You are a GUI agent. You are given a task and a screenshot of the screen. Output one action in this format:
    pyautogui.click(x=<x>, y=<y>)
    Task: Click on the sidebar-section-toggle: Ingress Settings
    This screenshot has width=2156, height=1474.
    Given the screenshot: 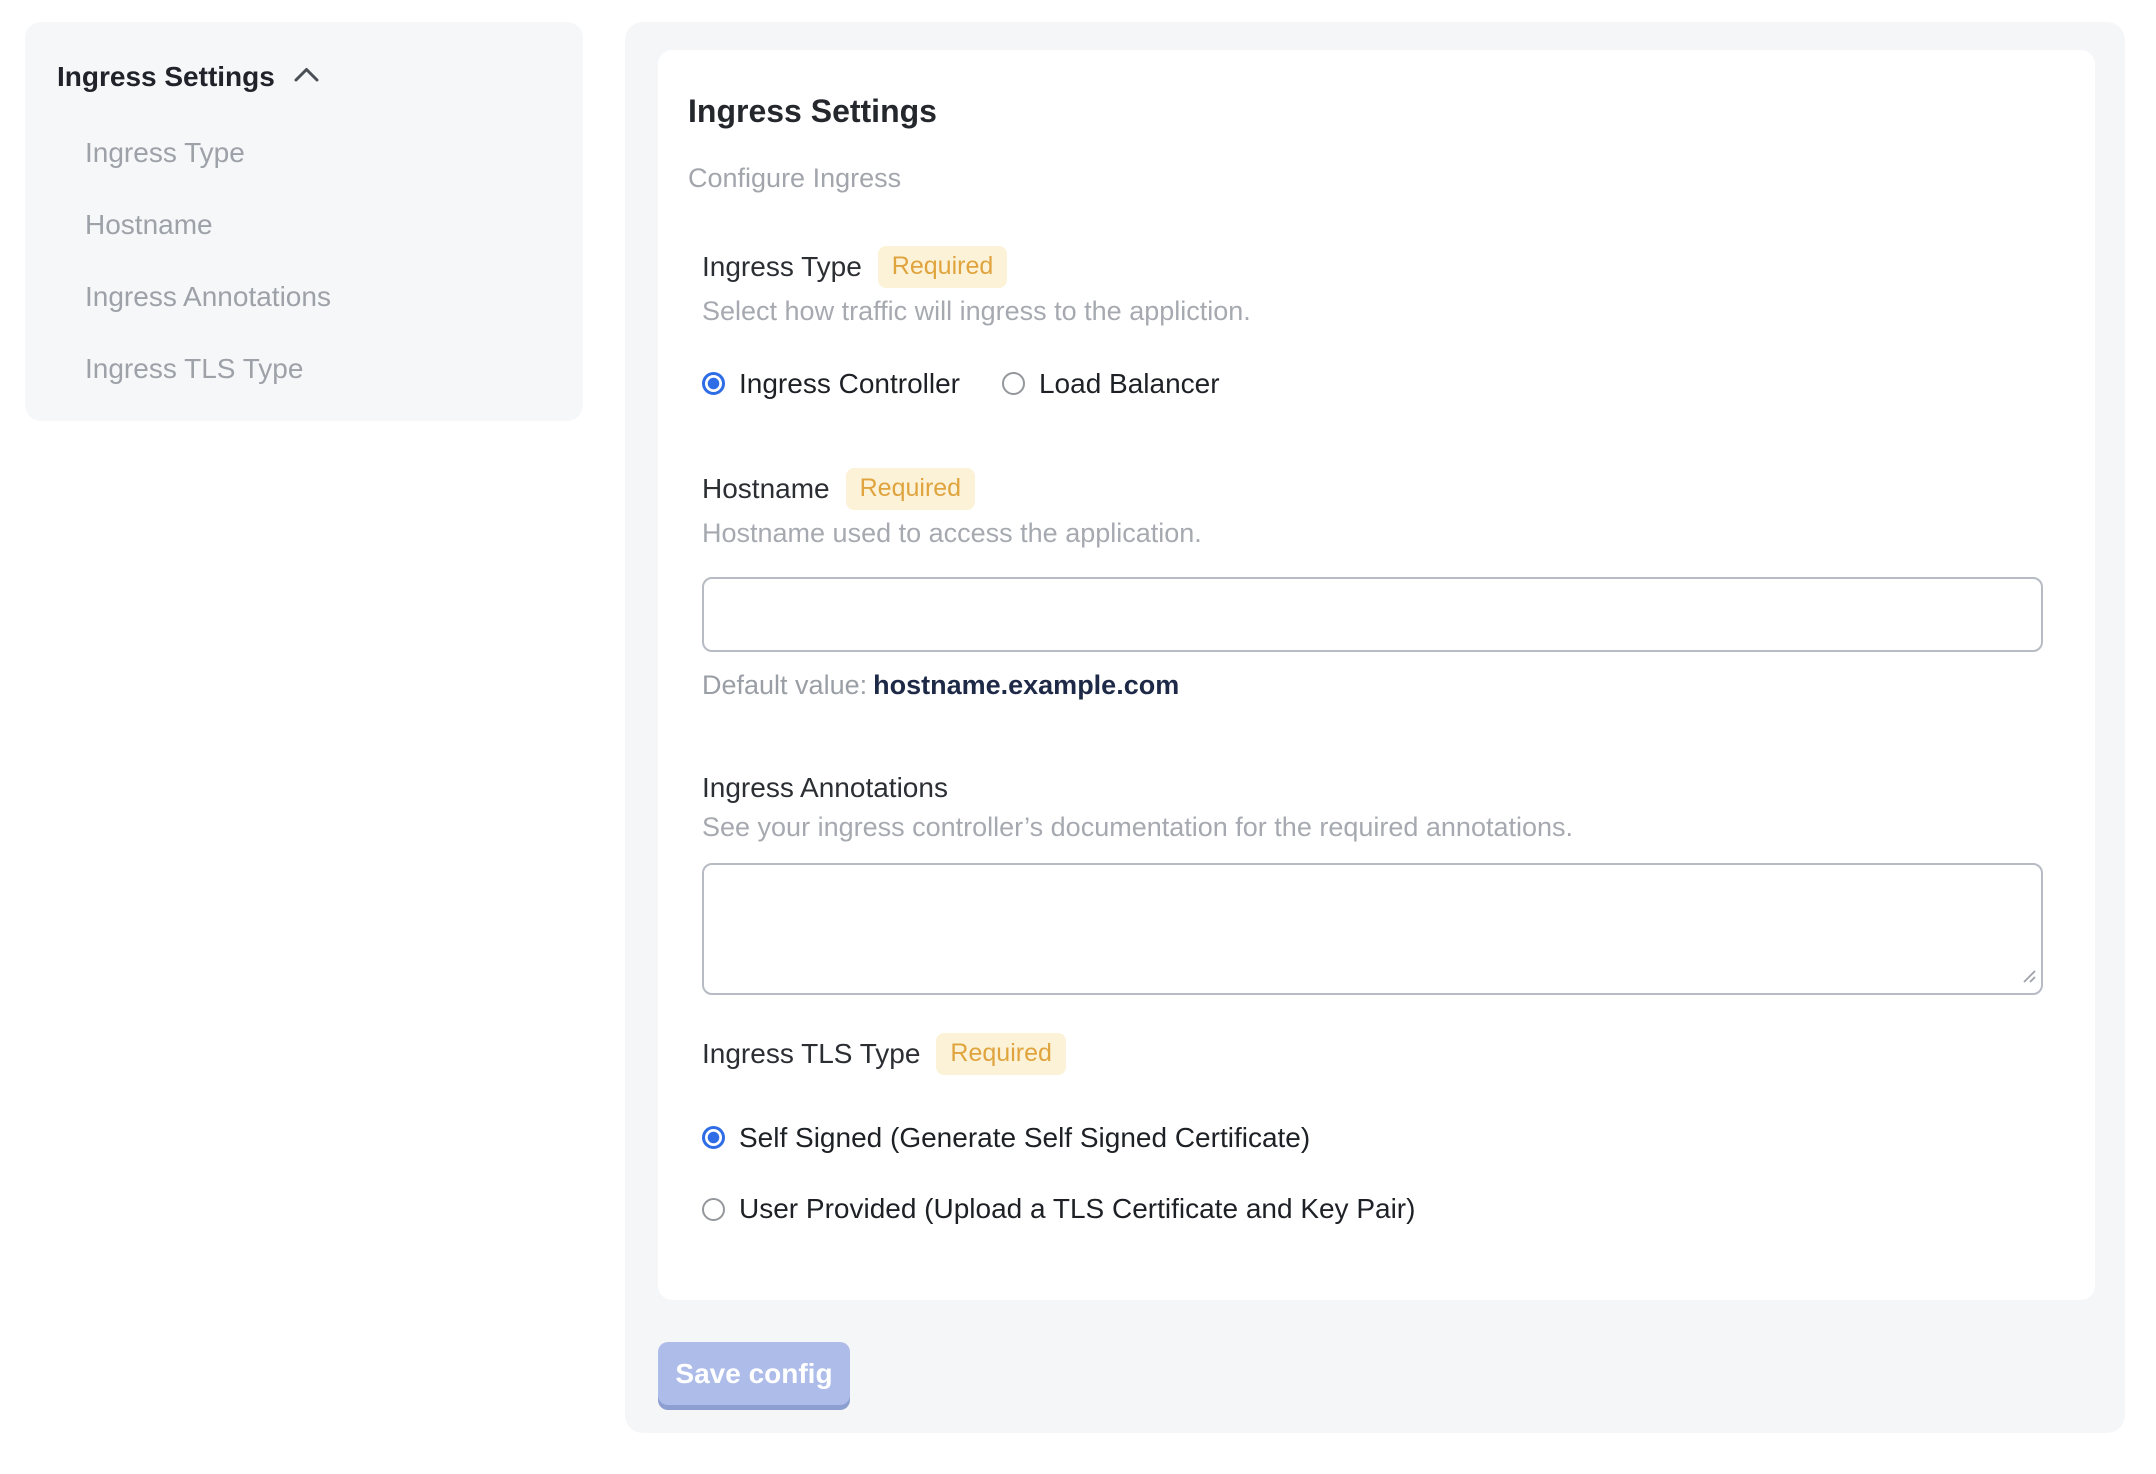 What is the action you would take?
    pyautogui.click(x=305, y=77)
    